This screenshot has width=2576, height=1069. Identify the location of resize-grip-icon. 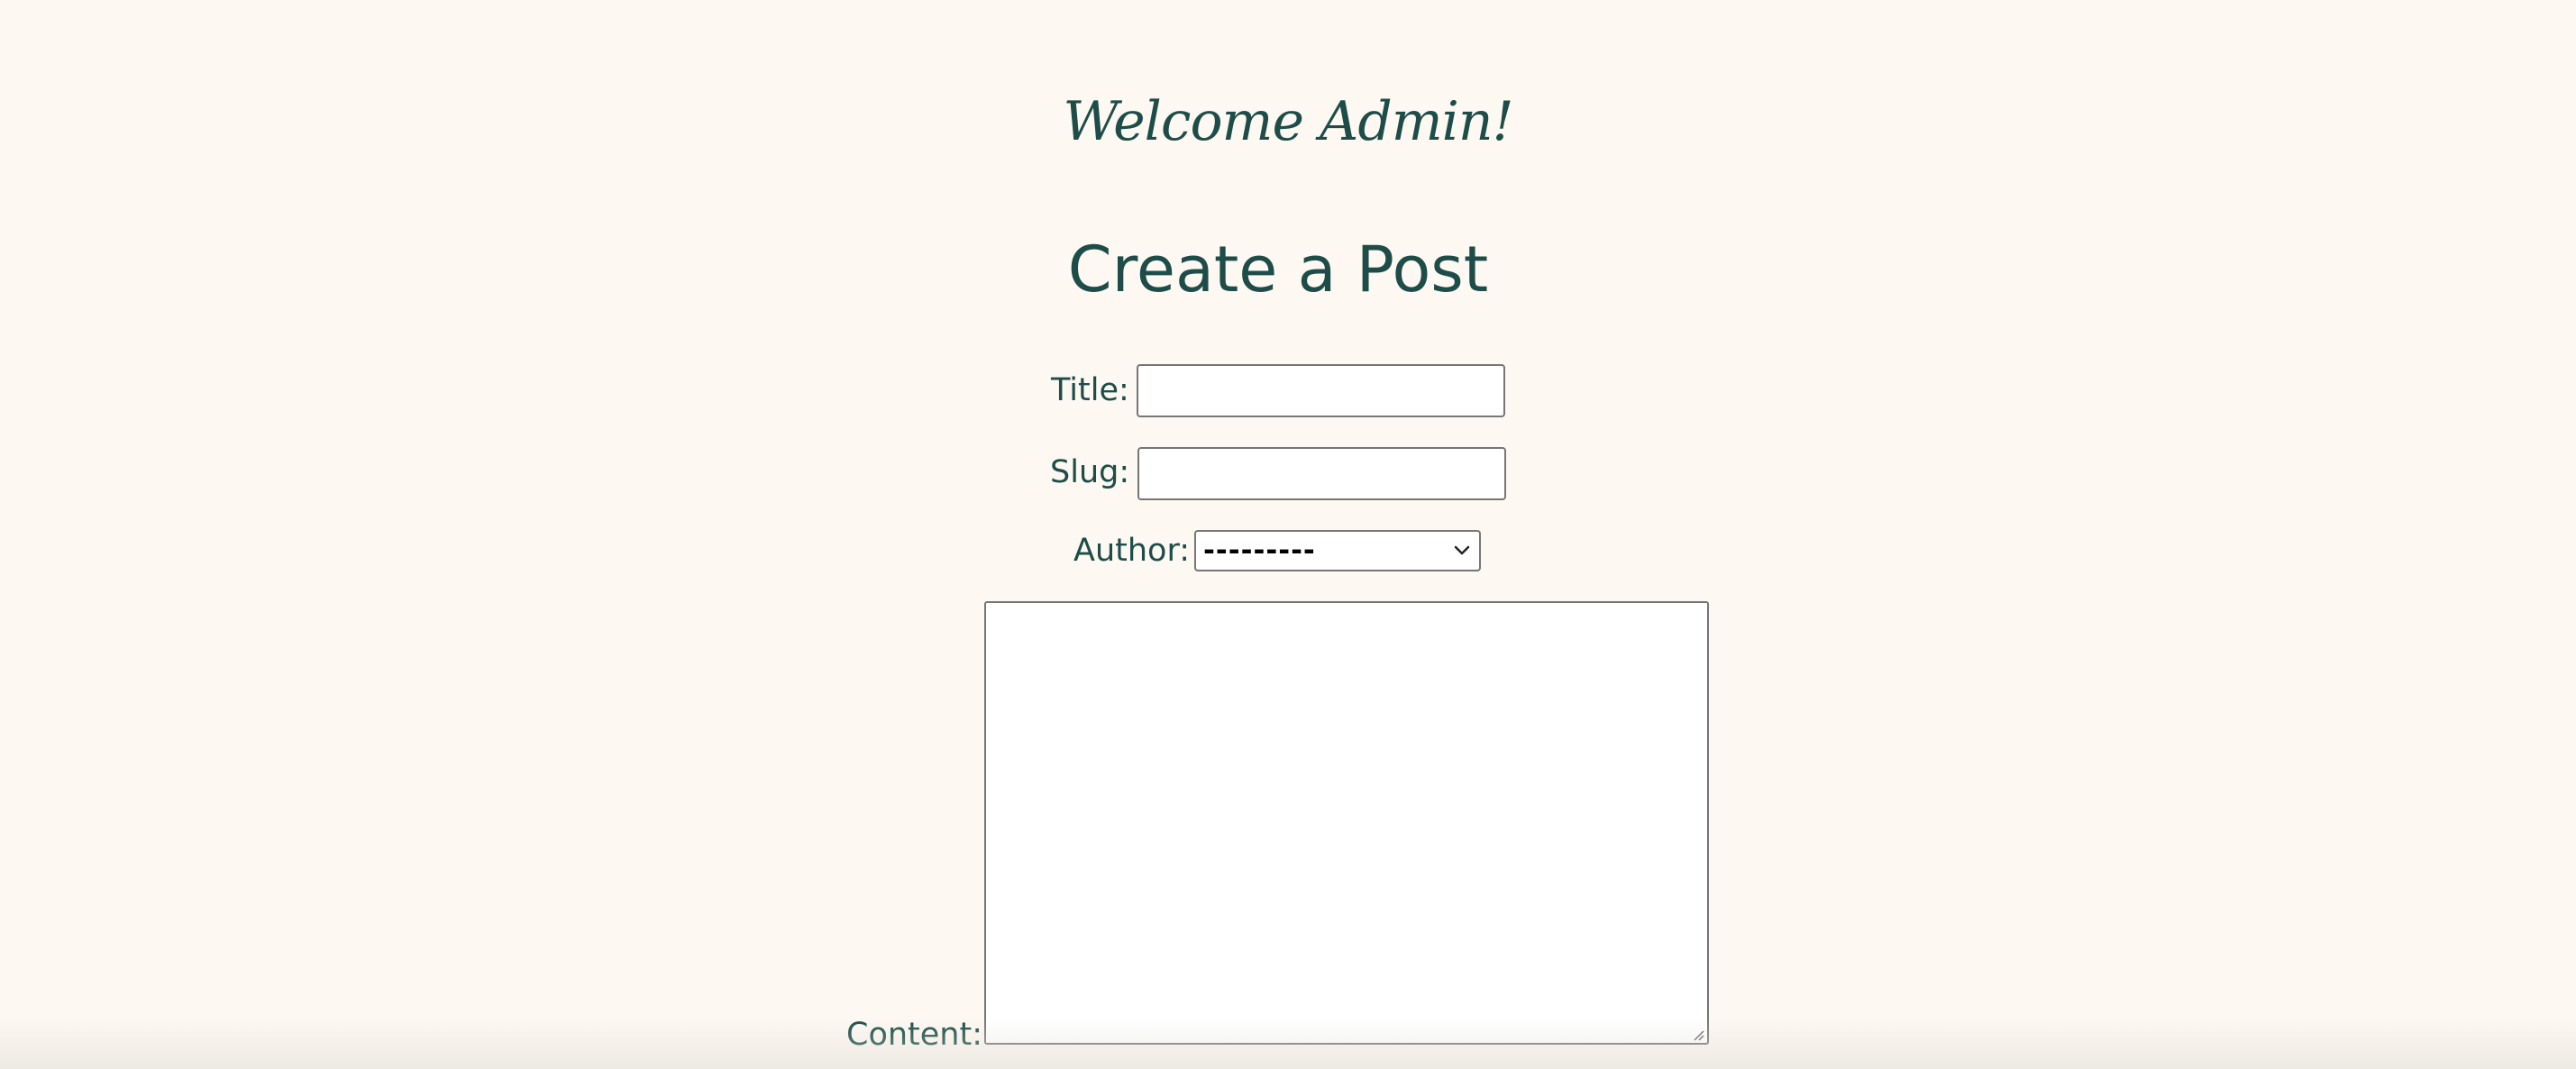
(1698, 1034).